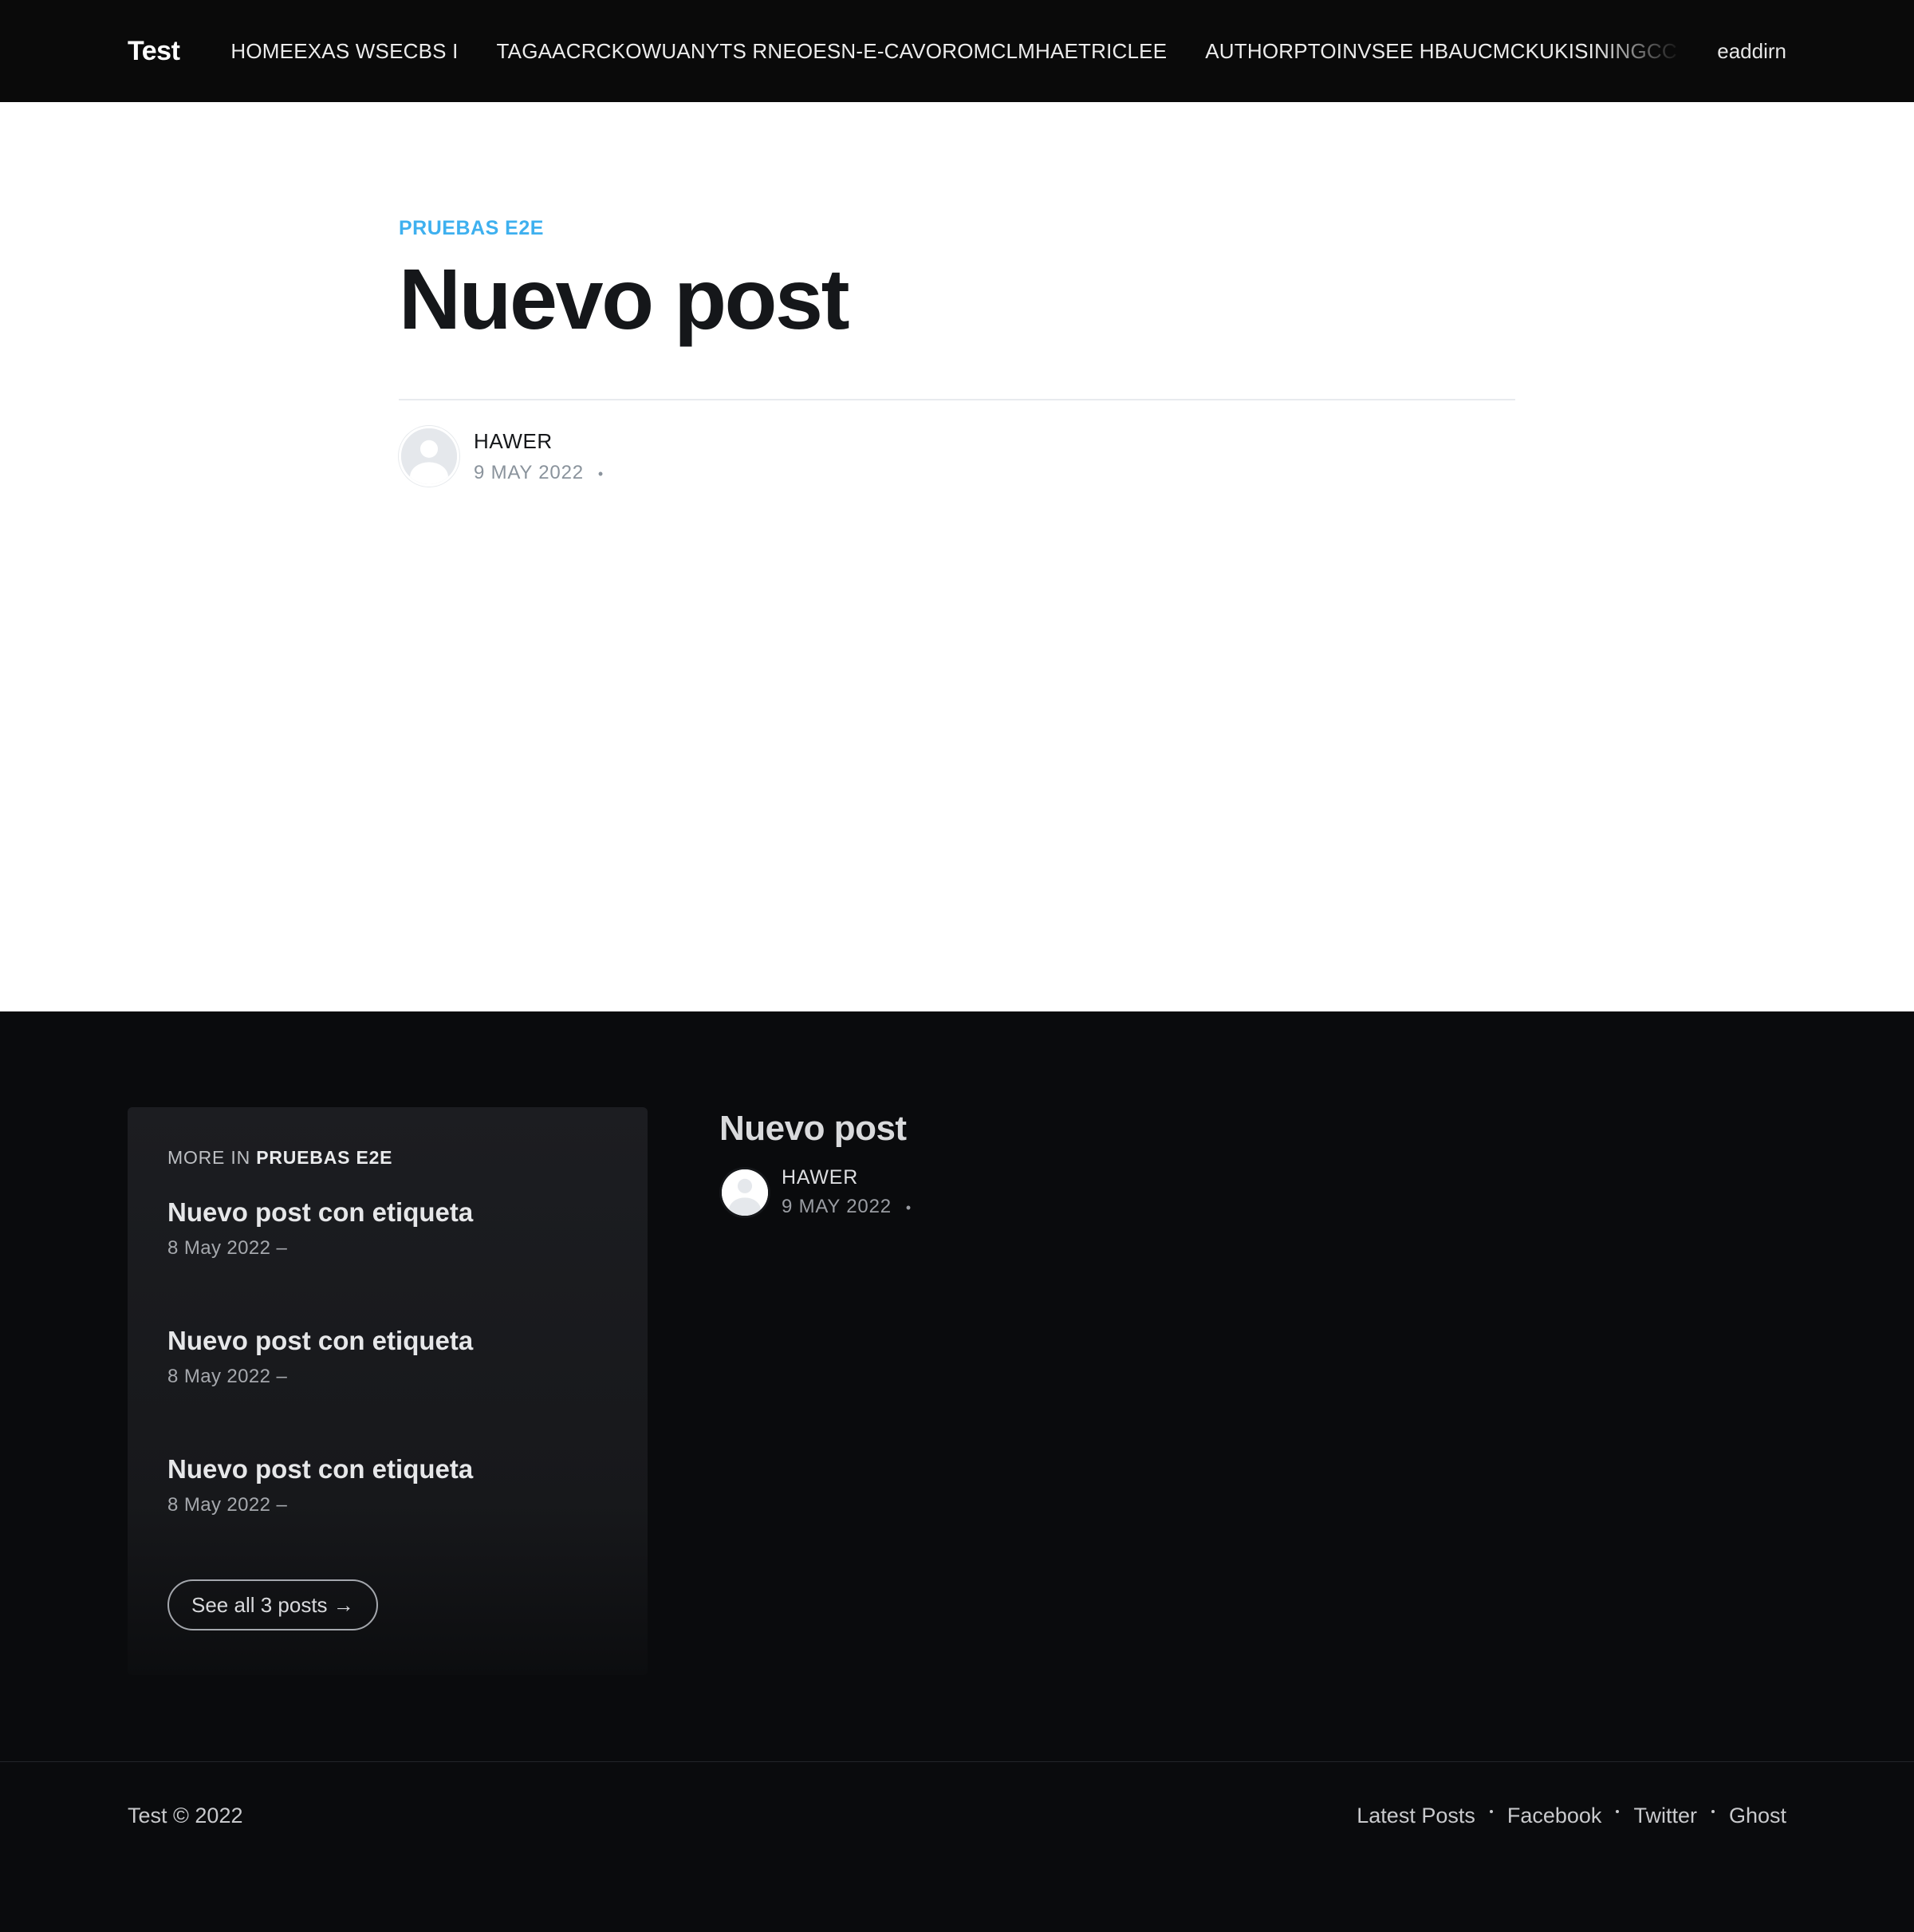  What do you see at coordinates (847, 1177) in the screenshot?
I see `related-author-name: HAWER` at bounding box center [847, 1177].